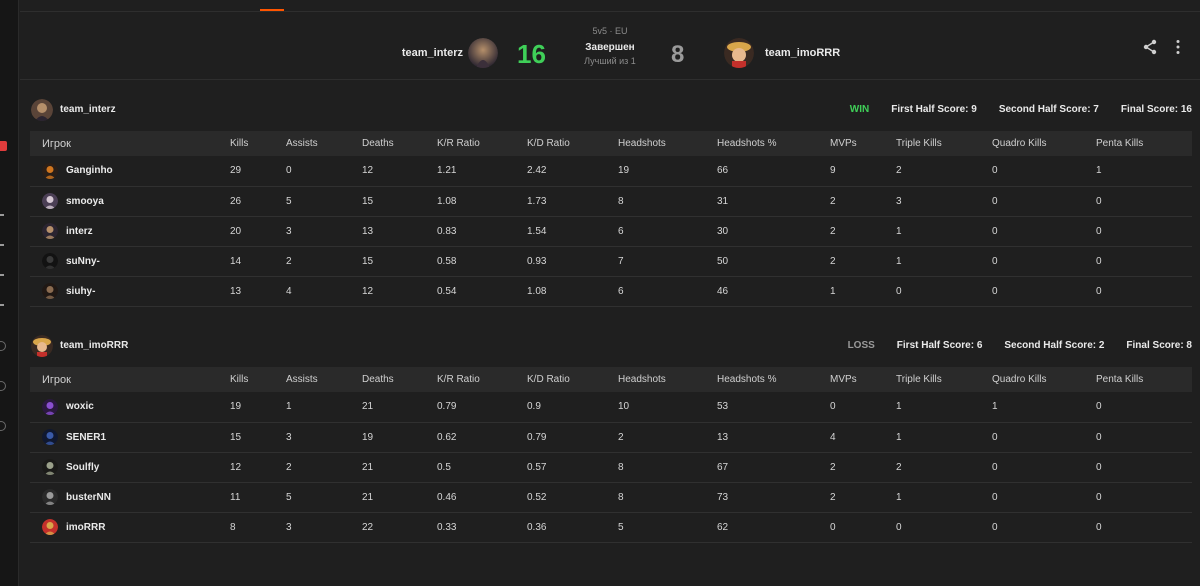  What do you see at coordinates (136, 497) in the screenshot?
I see `player-cell: busterNN` at bounding box center [136, 497].